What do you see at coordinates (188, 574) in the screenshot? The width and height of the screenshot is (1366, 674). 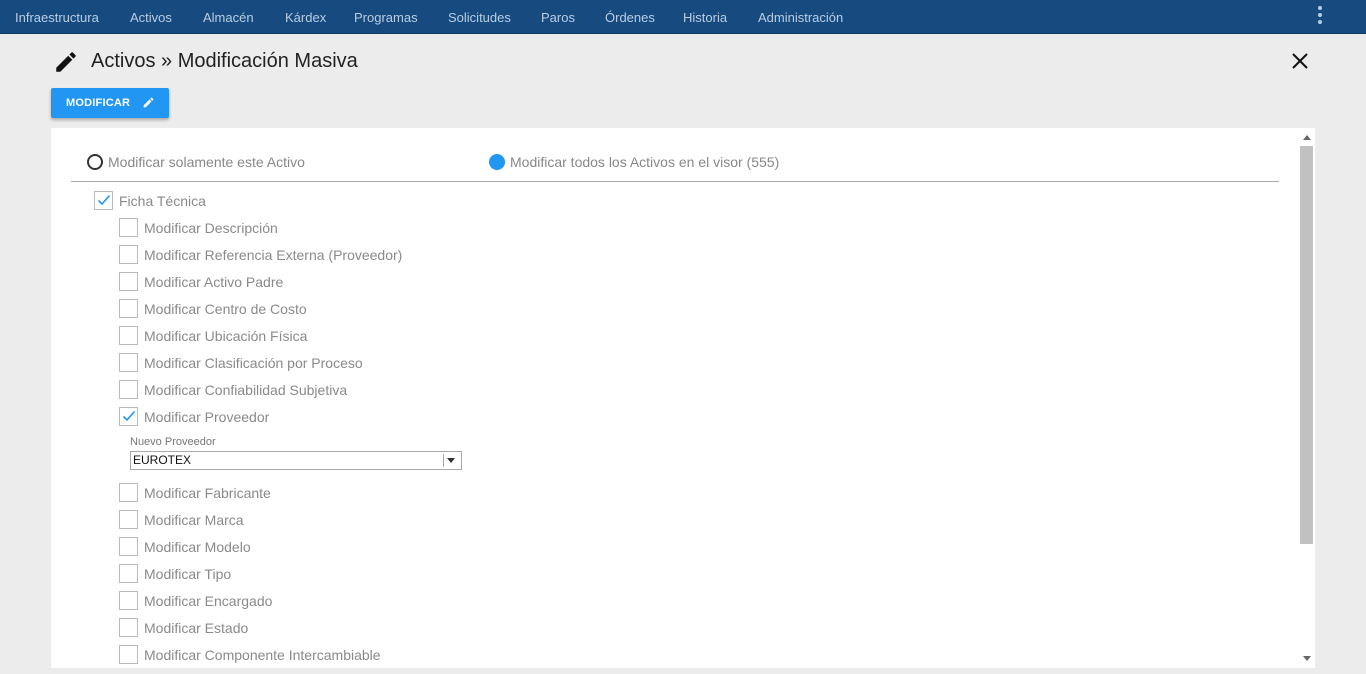 I see `checkbox-label: Modificar Tipo` at bounding box center [188, 574].